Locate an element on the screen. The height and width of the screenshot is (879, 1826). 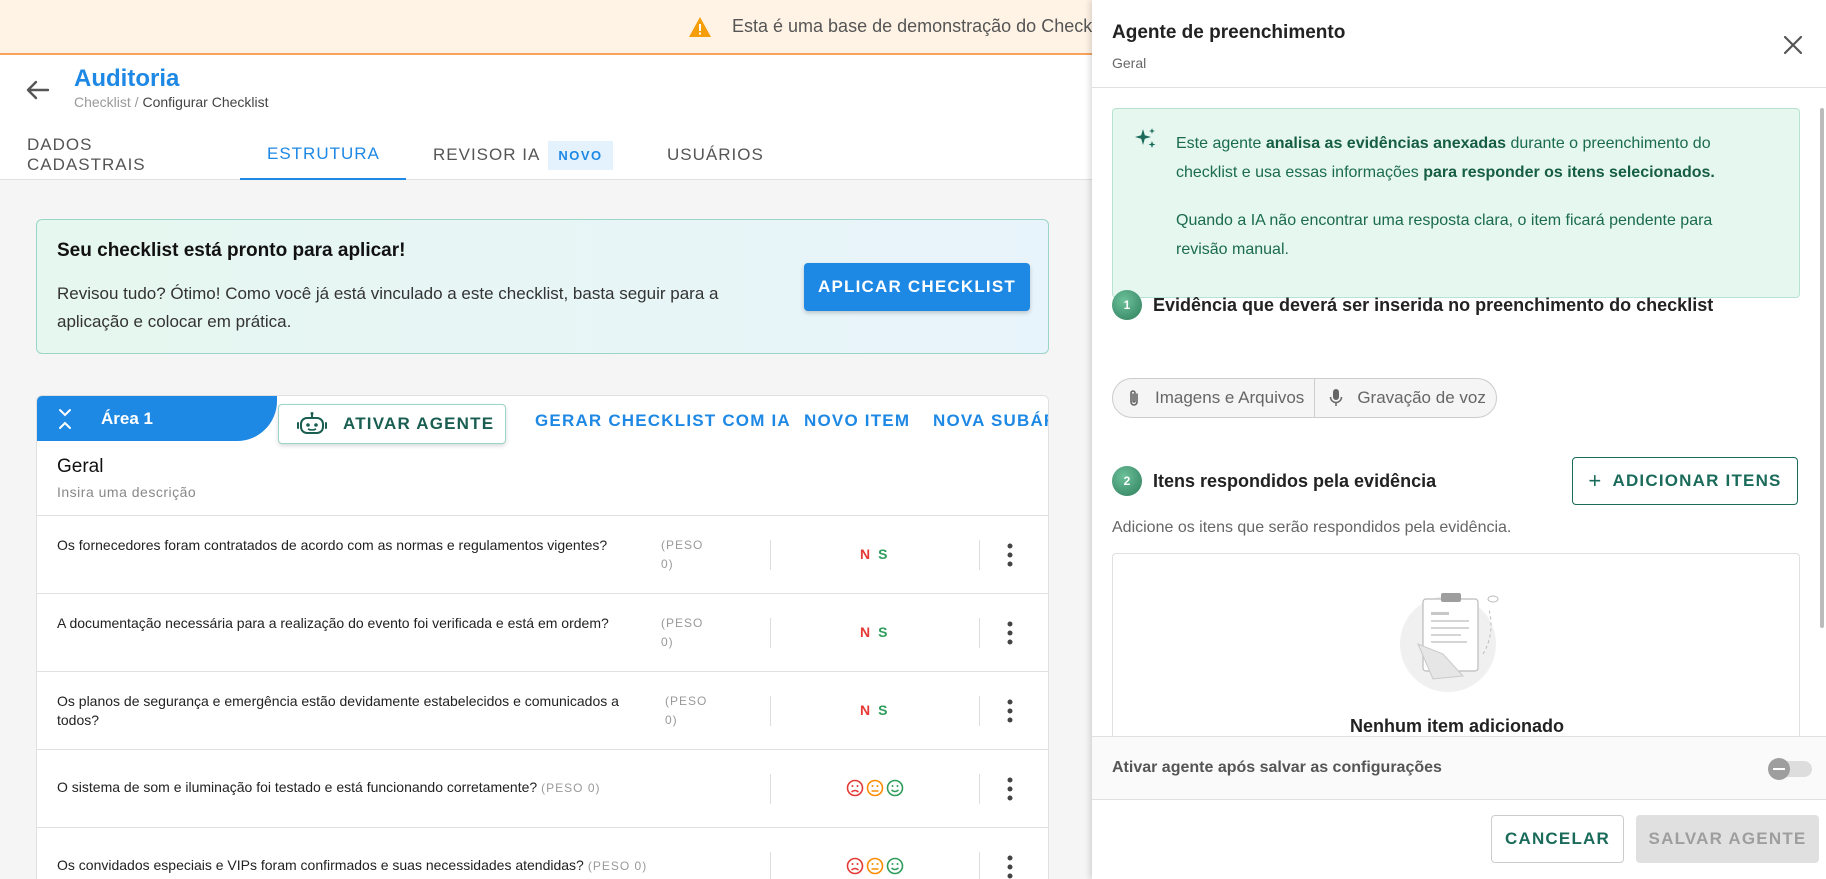
neutral-face-icon is located at coordinates (875, 866).